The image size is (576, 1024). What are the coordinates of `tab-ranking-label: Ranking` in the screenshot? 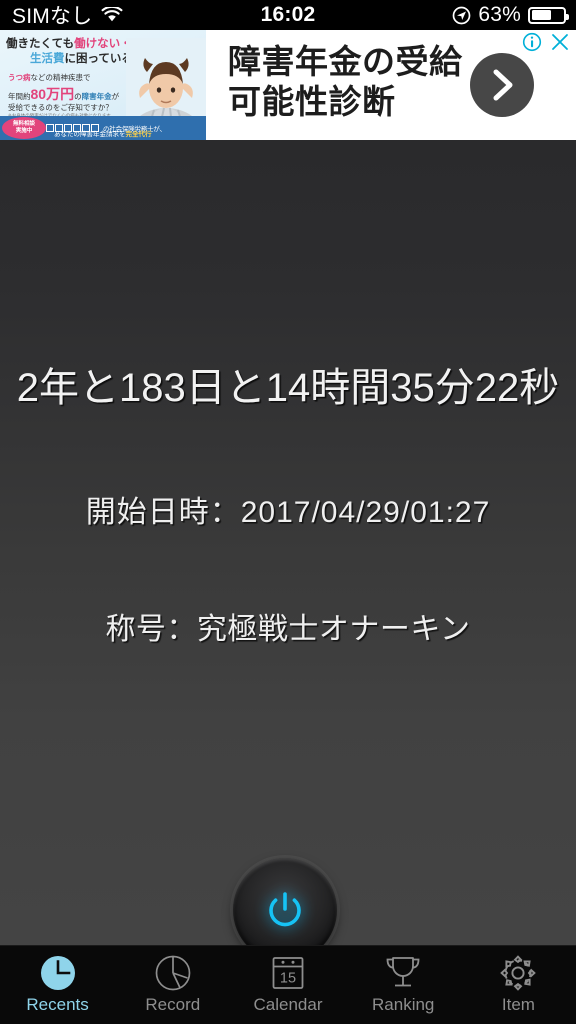 It's located at (403, 1004).